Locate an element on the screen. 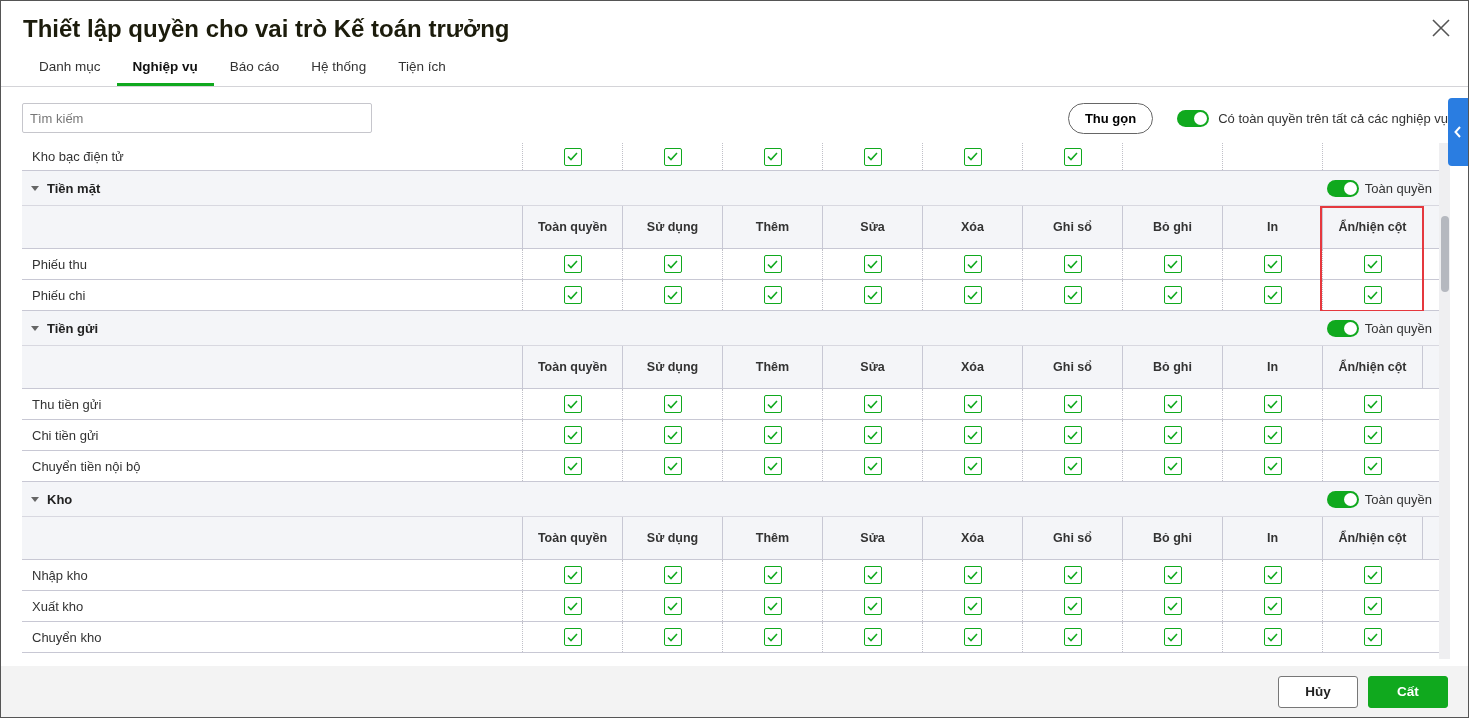 The image size is (1469, 718). collapse-button: Thu gọn is located at coordinates (1110, 118).